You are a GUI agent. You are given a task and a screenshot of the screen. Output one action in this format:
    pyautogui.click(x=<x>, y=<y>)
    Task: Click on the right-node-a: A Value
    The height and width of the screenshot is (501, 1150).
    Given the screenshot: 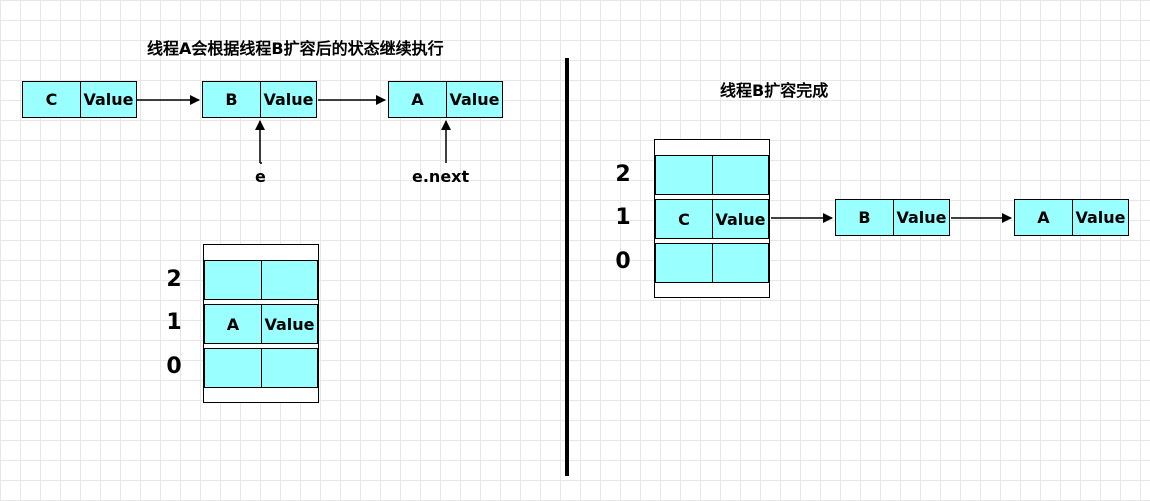 What is the action you would take?
    pyautogui.click(x=1071, y=217)
    